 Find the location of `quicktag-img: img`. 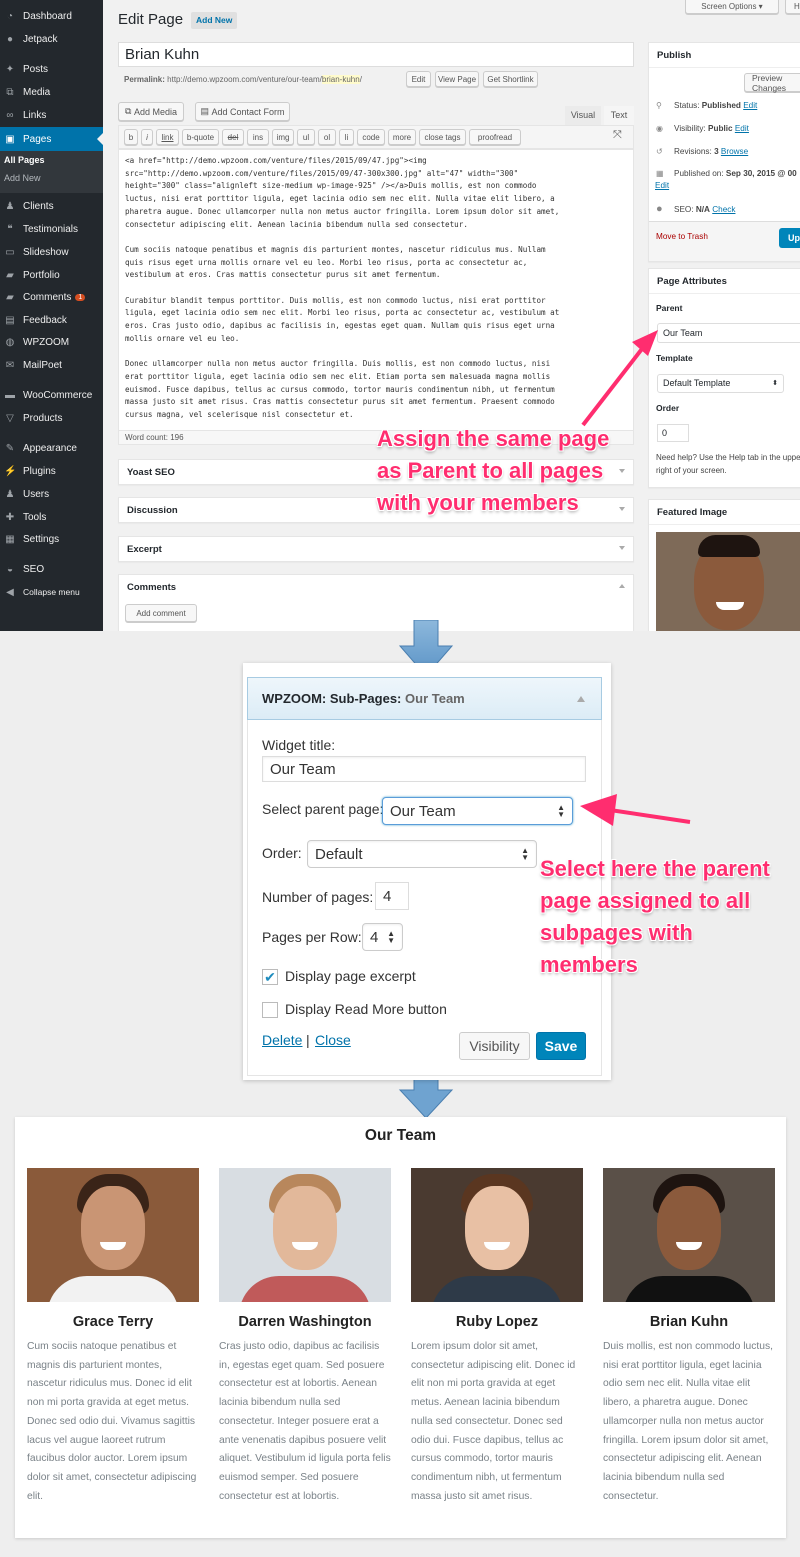

quicktag-img: img is located at coordinates (283, 137).